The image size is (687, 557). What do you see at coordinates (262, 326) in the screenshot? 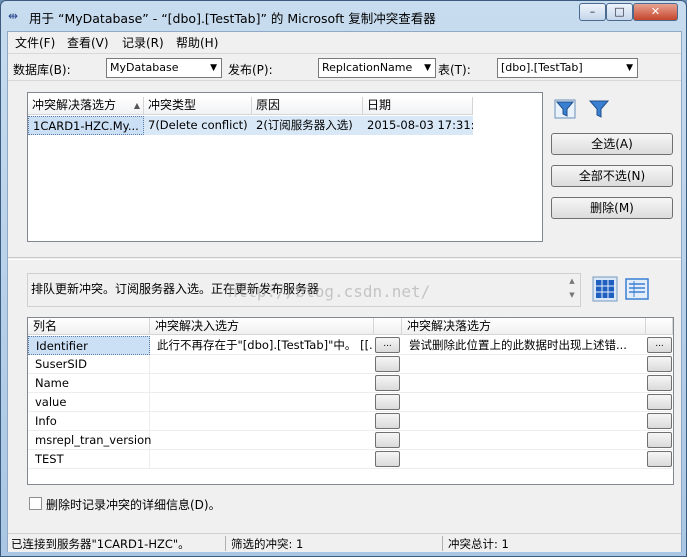
I see `column-header-winner: 冲突解决入选方` at bounding box center [262, 326].